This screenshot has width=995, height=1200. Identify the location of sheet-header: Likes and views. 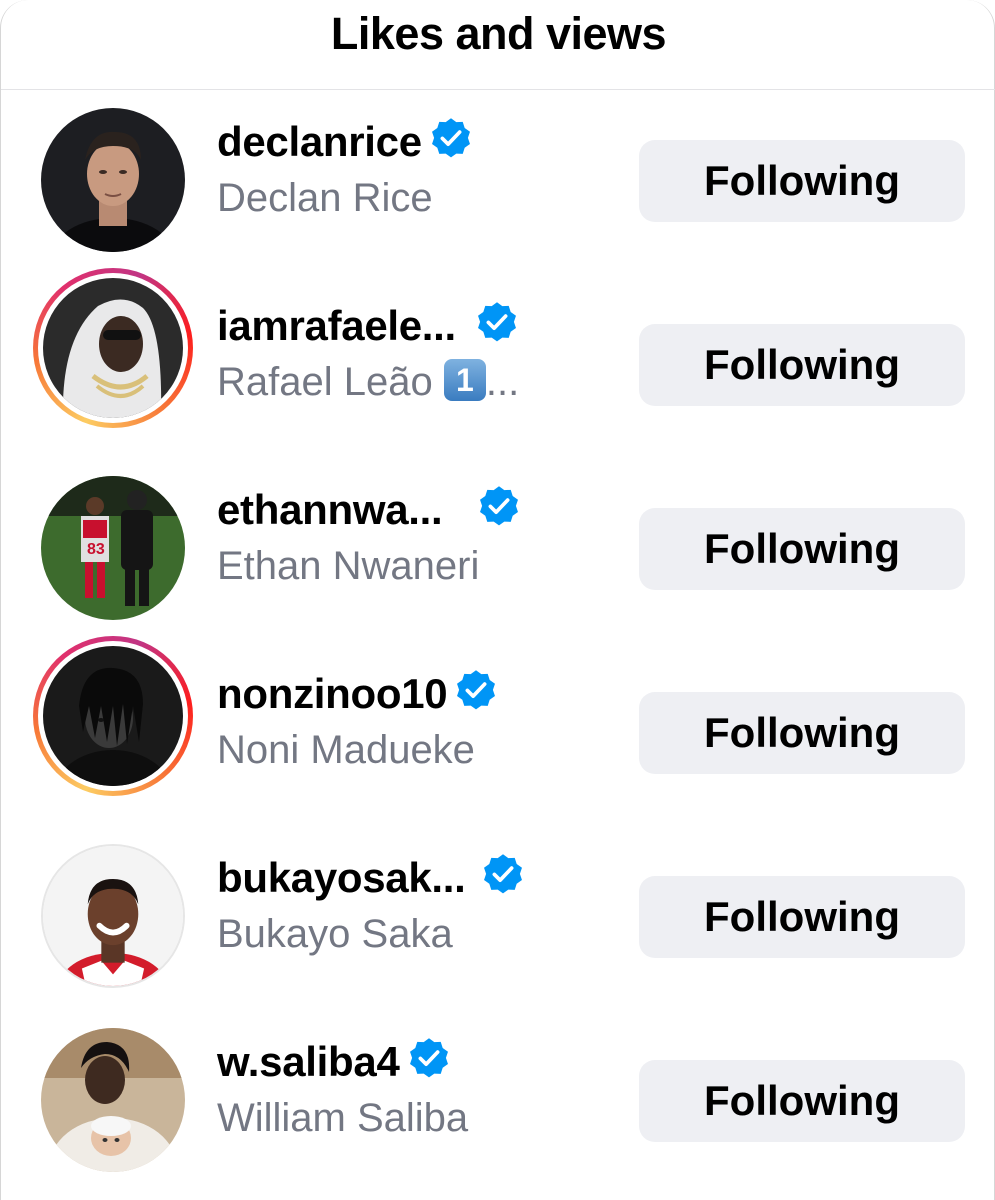
(498, 45).